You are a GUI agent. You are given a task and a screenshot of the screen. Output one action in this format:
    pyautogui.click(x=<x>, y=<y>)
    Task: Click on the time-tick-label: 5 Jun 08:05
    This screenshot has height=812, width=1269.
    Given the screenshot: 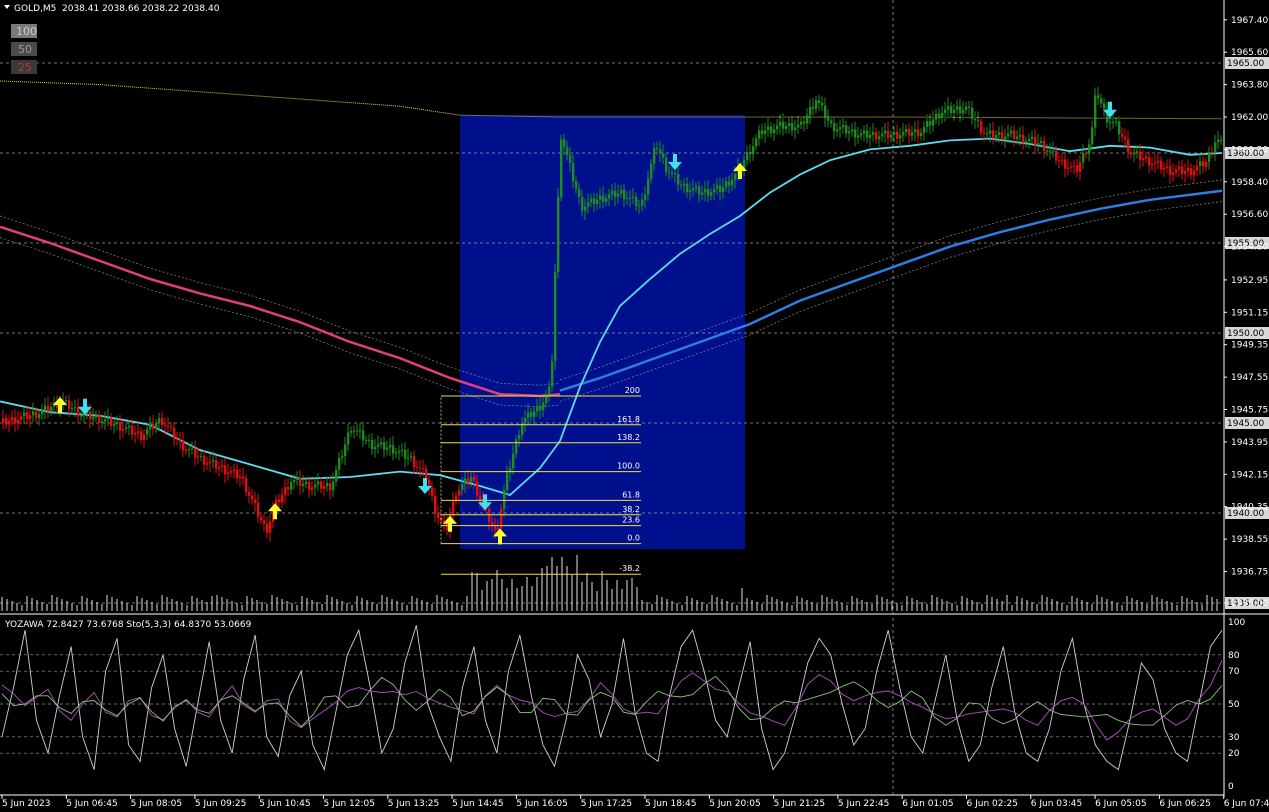 What is the action you would take?
    pyautogui.click(x=156, y=804)
    